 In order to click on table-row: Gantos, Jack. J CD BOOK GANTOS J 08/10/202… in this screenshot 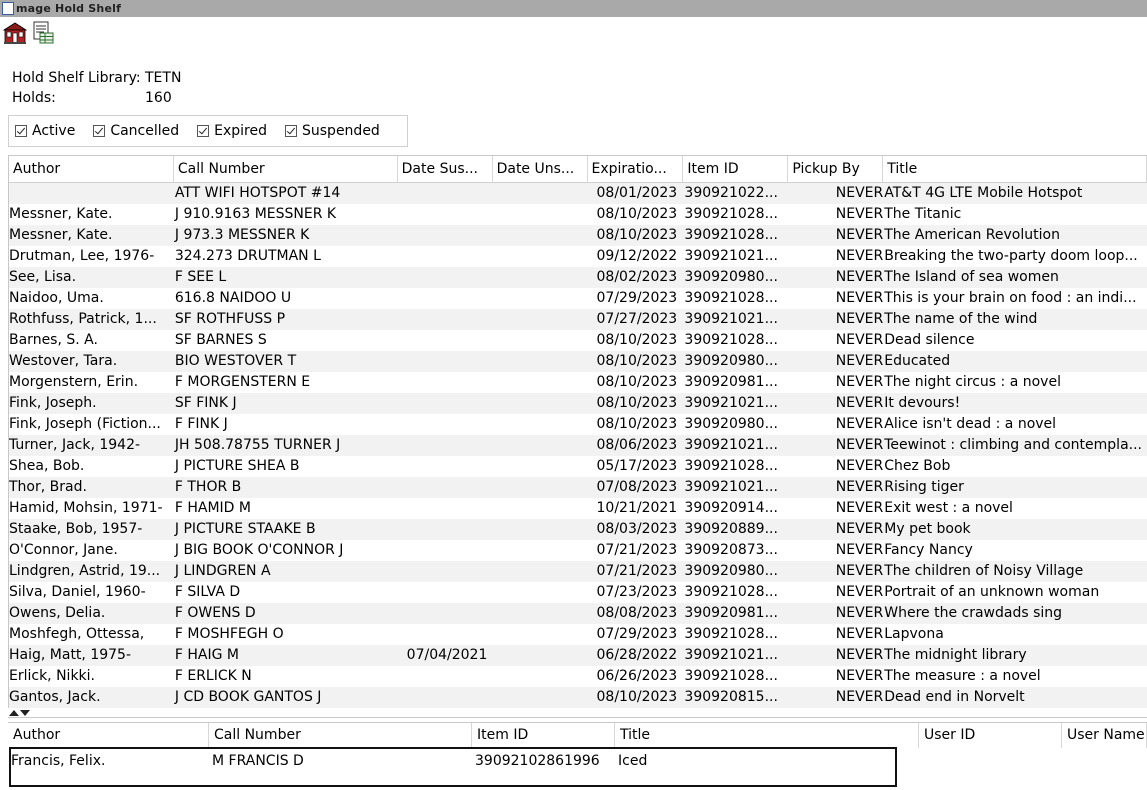, I will do `click(578, 697)`.